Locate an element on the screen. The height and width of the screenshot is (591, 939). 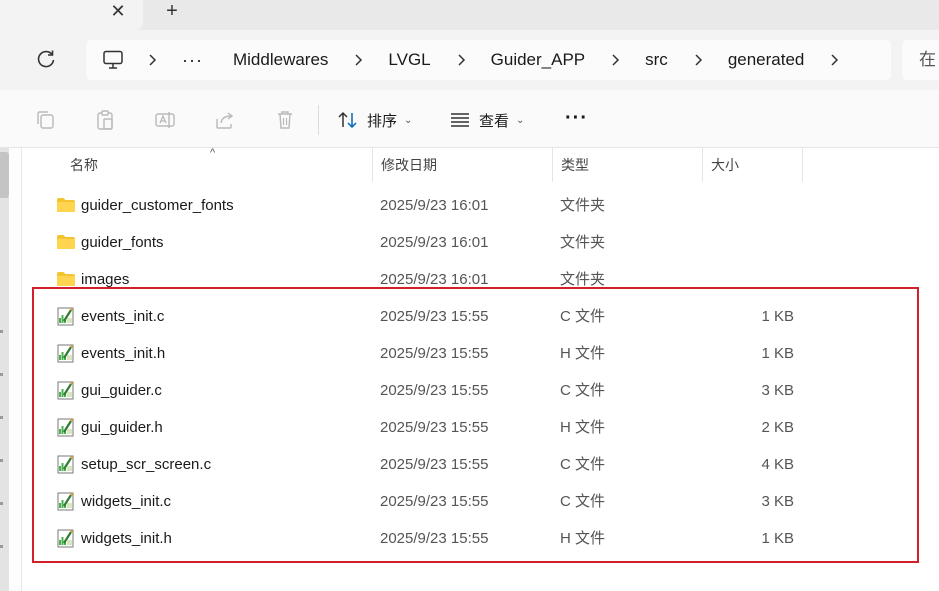
breadcrumb-item-middlewares: Middlewares is located at coordinates (280, 60).